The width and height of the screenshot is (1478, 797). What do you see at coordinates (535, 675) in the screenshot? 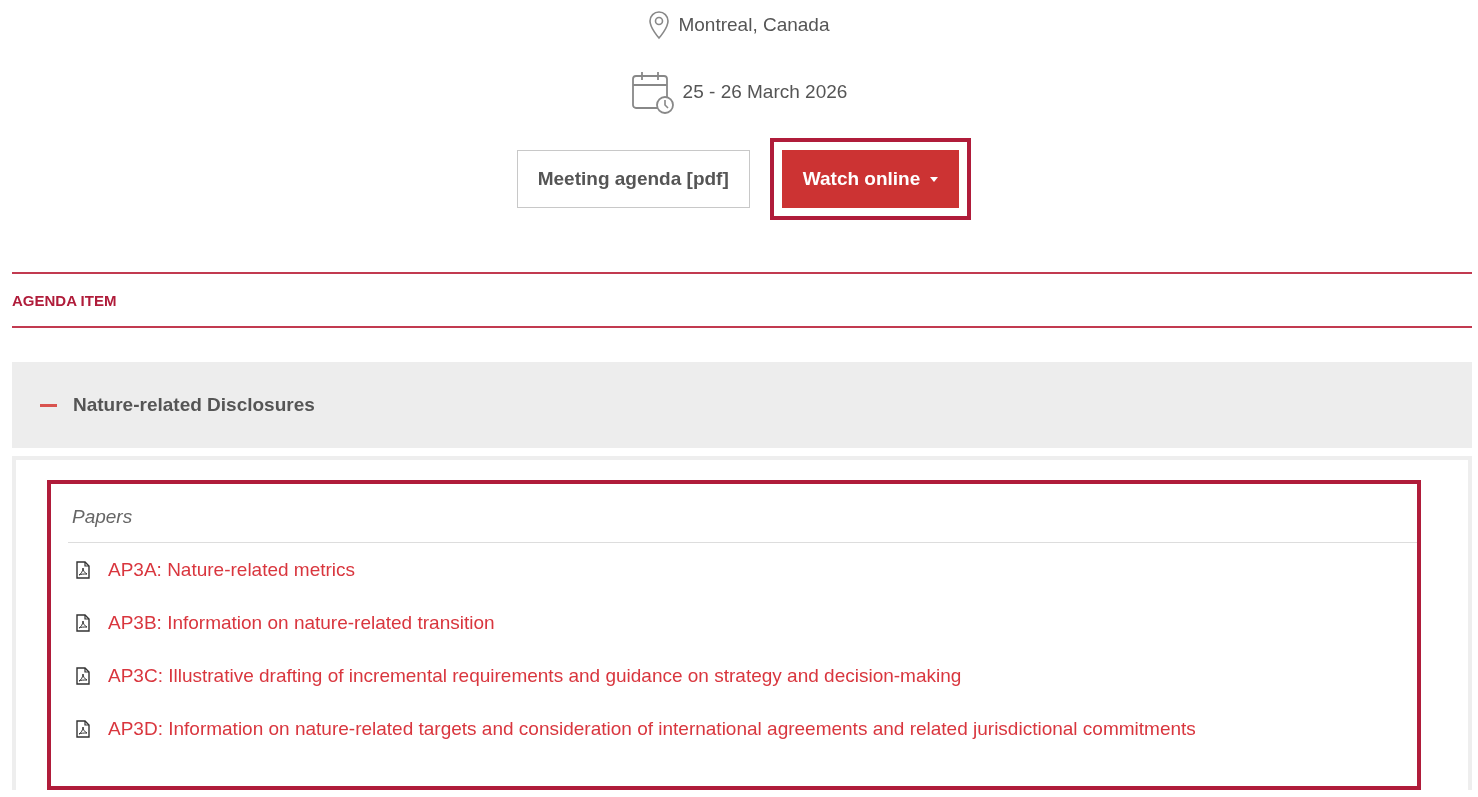
I see `paper-link: AP3C: Illustrative drafting of incremental requirements and guidance on strategy and decision-making` at bounding box center [535, 675].